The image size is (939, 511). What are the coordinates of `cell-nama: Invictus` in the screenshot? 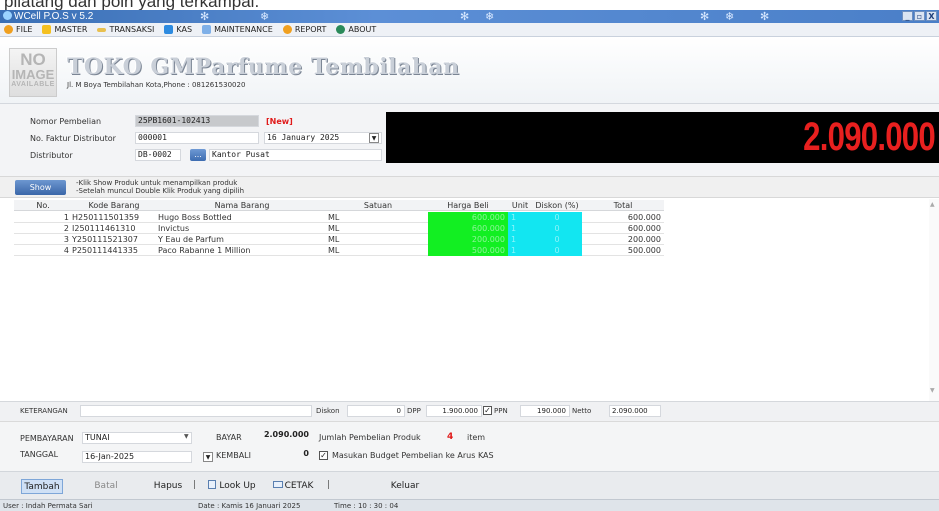 It's located at (174, 228).